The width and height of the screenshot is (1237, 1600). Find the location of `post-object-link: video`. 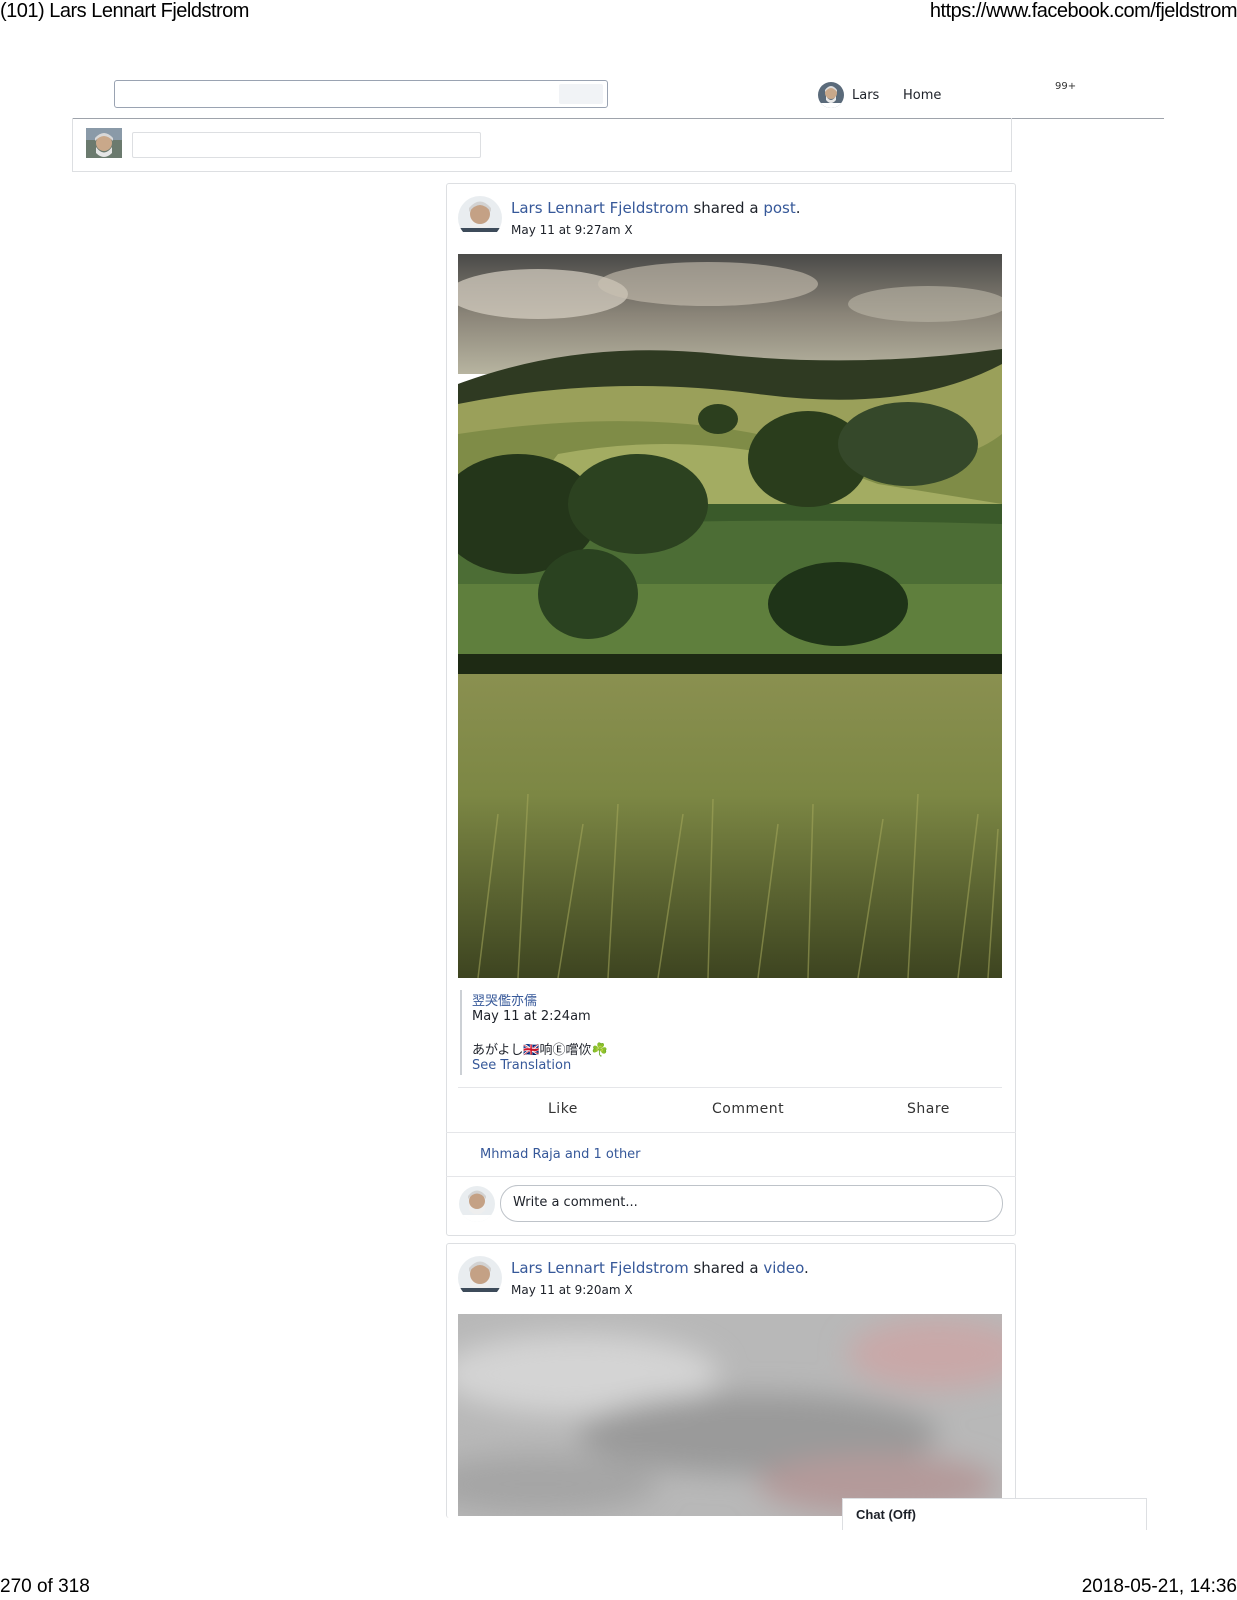

post-object-link: video is located at coordinates (783, 1268).